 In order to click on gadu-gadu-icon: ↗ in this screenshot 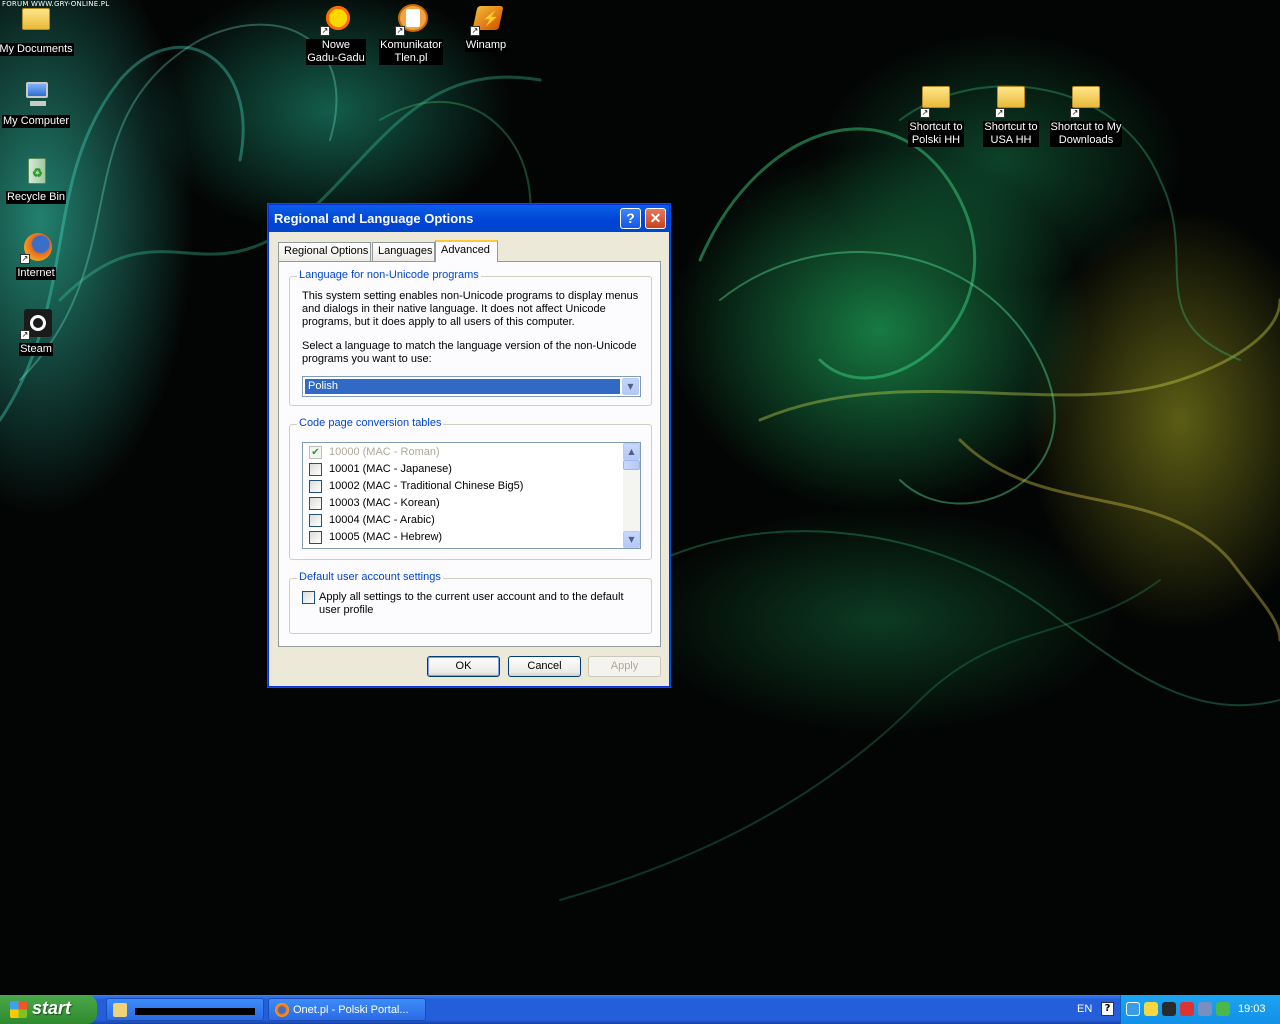, I will do `click(336, 20)`.